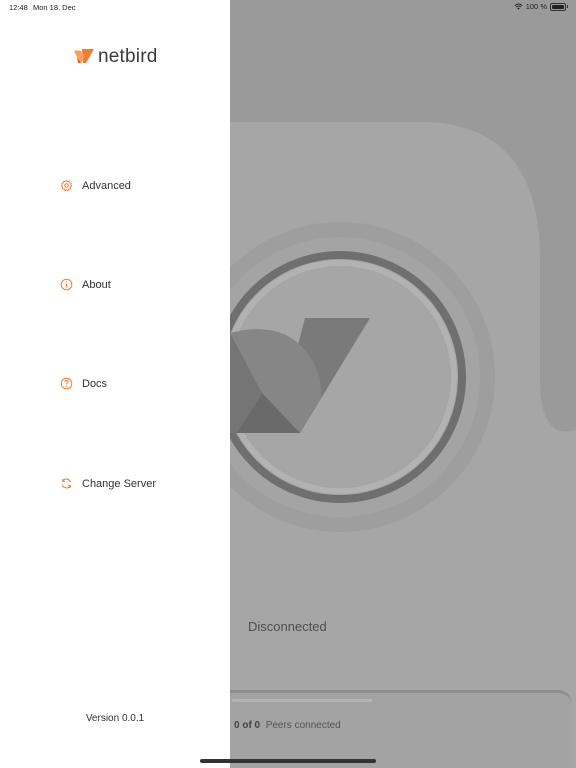 This screenshot has height=768, width=576. What do you see at coordinates (303, 725) in the screenshot?
I see `peers-label: Peers connected` at bounding box center [303, 725].